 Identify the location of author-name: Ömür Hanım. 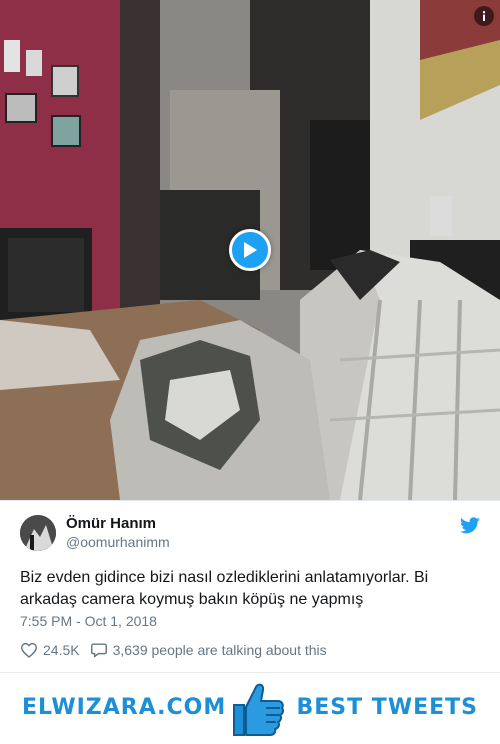
(111, 523).